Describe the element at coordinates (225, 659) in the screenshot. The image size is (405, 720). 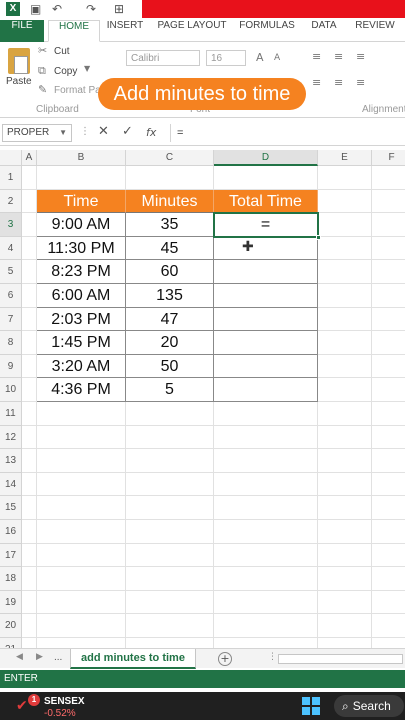
I see `new-sheet-icon: +` at that location.